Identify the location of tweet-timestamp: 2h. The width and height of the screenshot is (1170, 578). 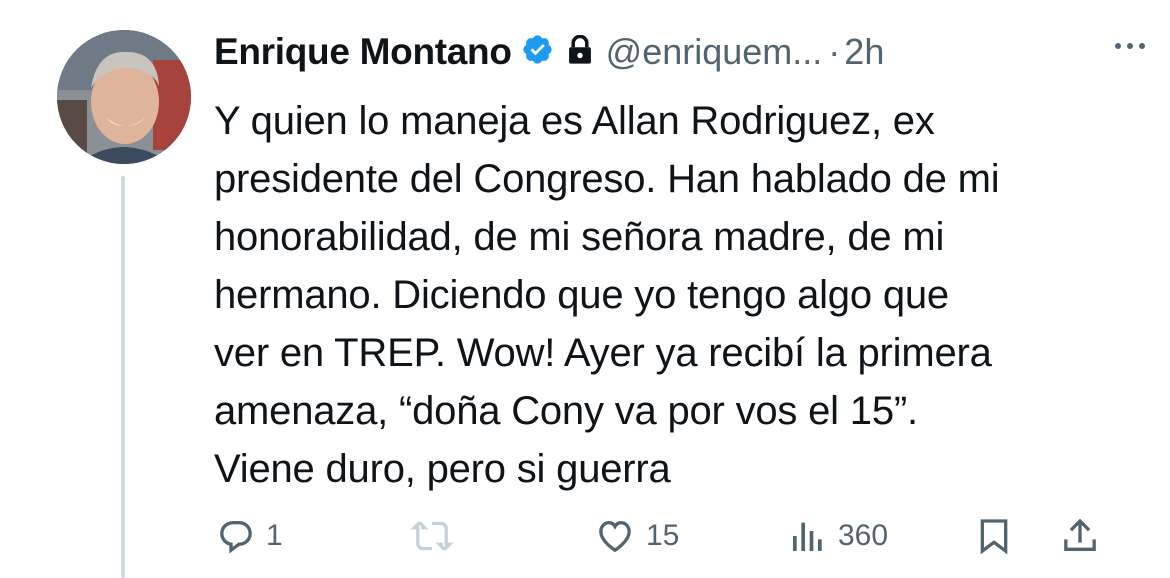
(864, 52).